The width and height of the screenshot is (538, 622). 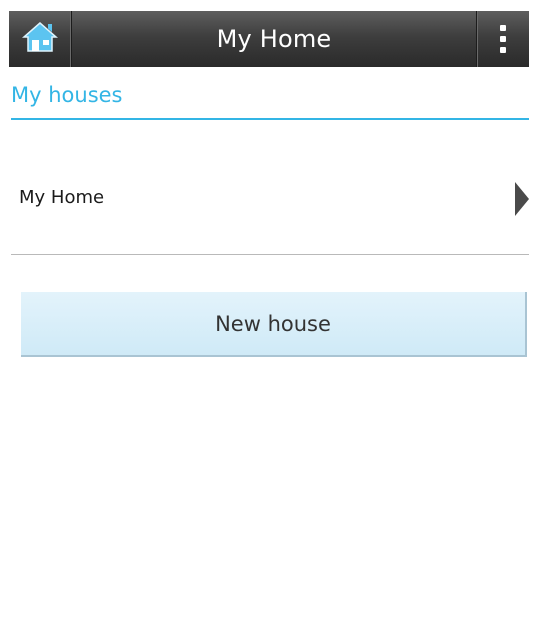 I want to click on home-button, so click(x=40, y=39).